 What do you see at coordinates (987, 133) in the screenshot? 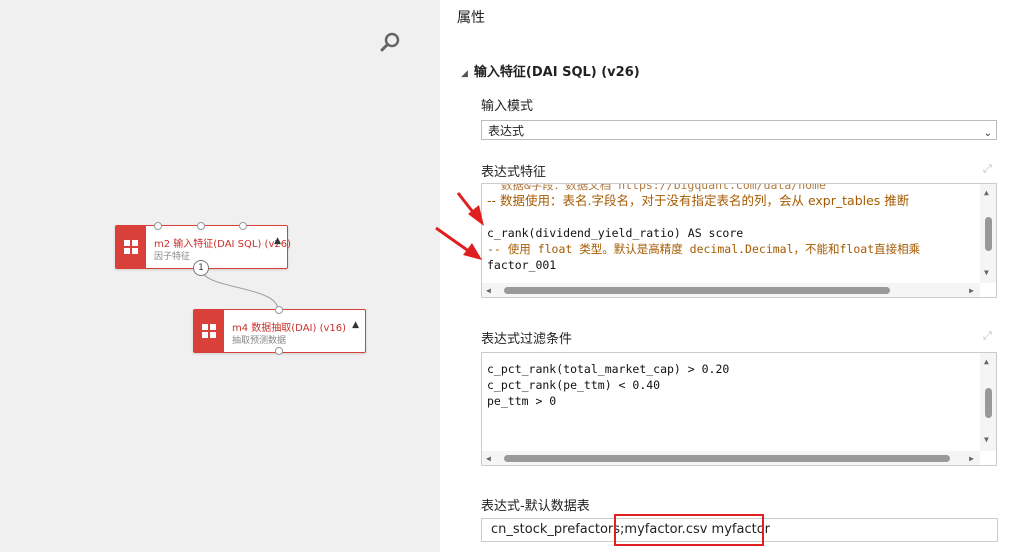
I see `chevron-down-icon: ⌄` at bounding box center [987, 133].